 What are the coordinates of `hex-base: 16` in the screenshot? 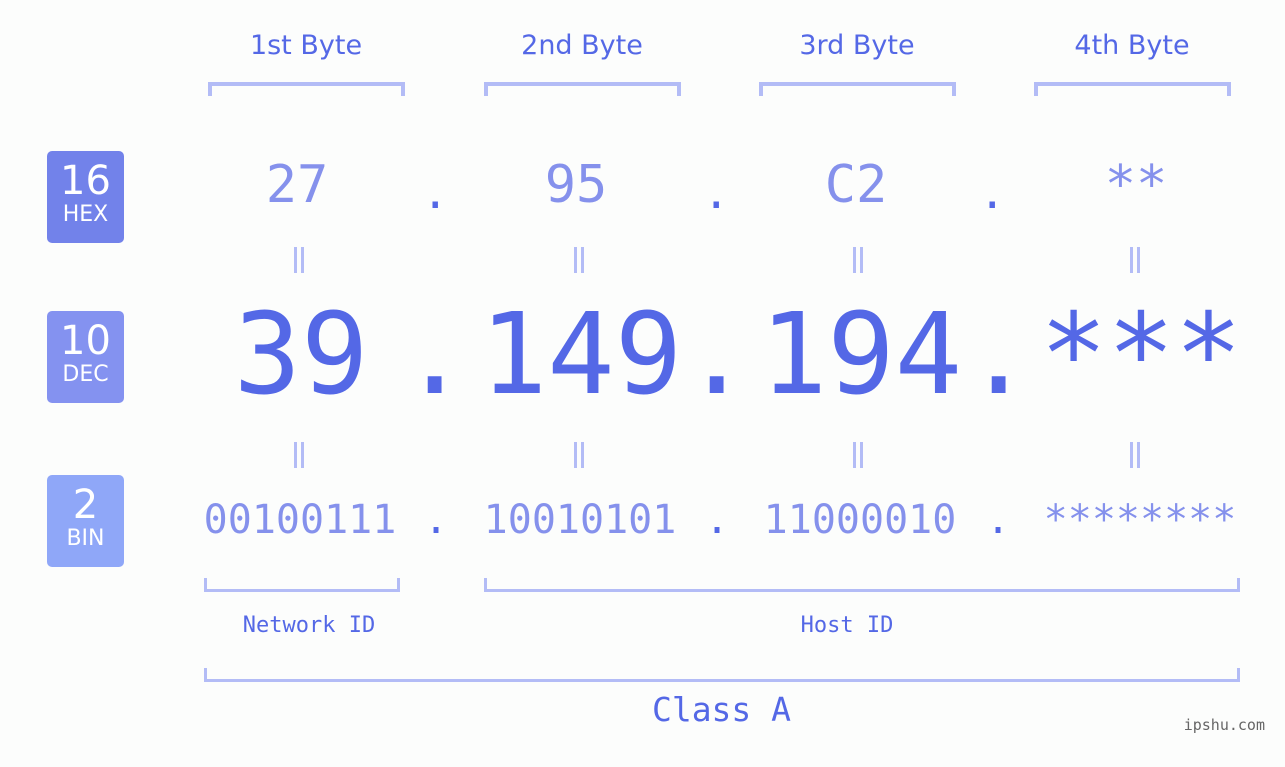 It's located at (85, 181).